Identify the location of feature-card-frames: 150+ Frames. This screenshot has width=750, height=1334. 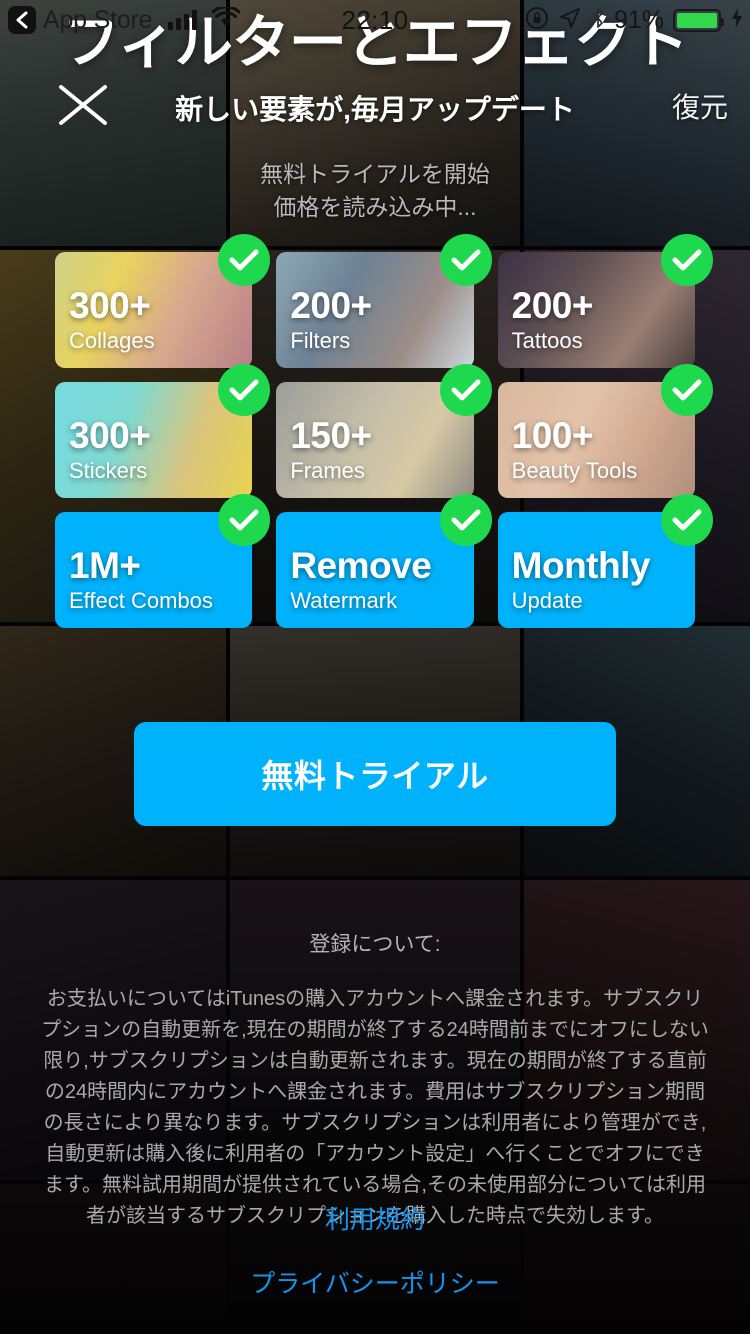
(384, 431).